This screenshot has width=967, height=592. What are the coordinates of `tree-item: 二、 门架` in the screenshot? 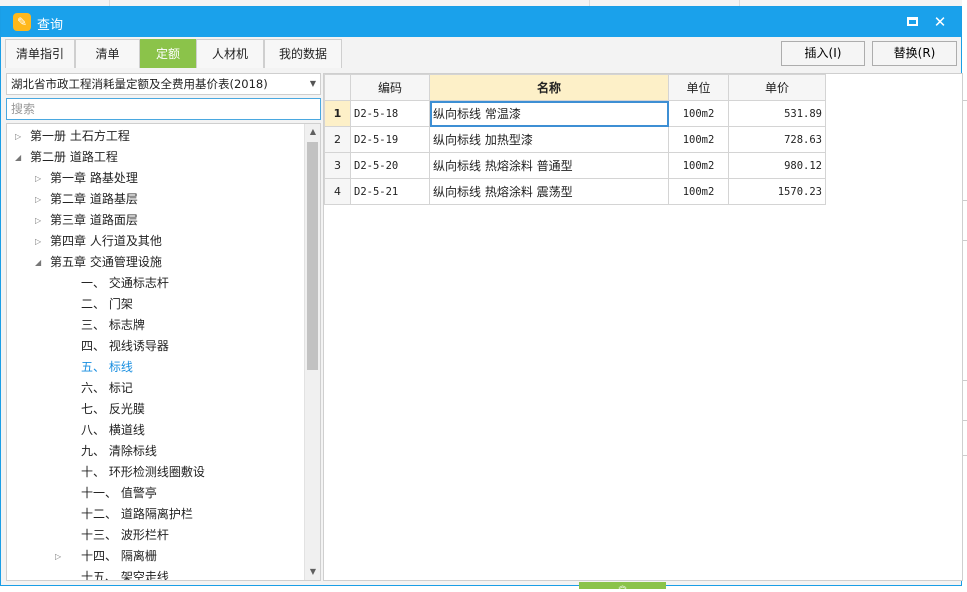 It's located at (94, 304).